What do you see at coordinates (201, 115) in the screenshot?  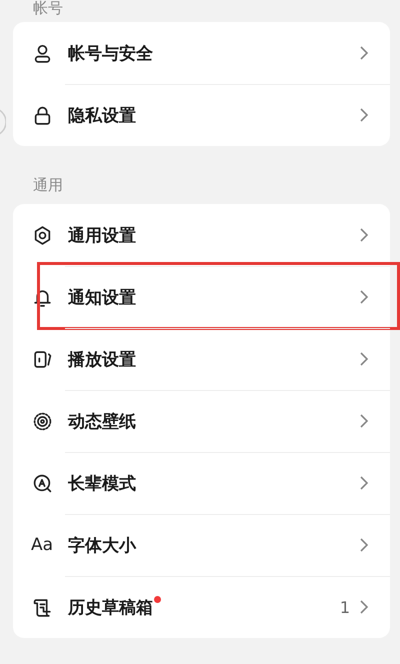 I see `settings-row: 隐私设置` at bounding box center [201, 115].